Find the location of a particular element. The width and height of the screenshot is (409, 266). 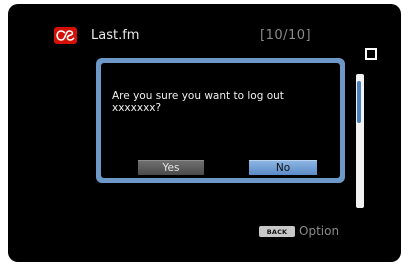

yes-button: Yes is located at coordinates (171, 167).